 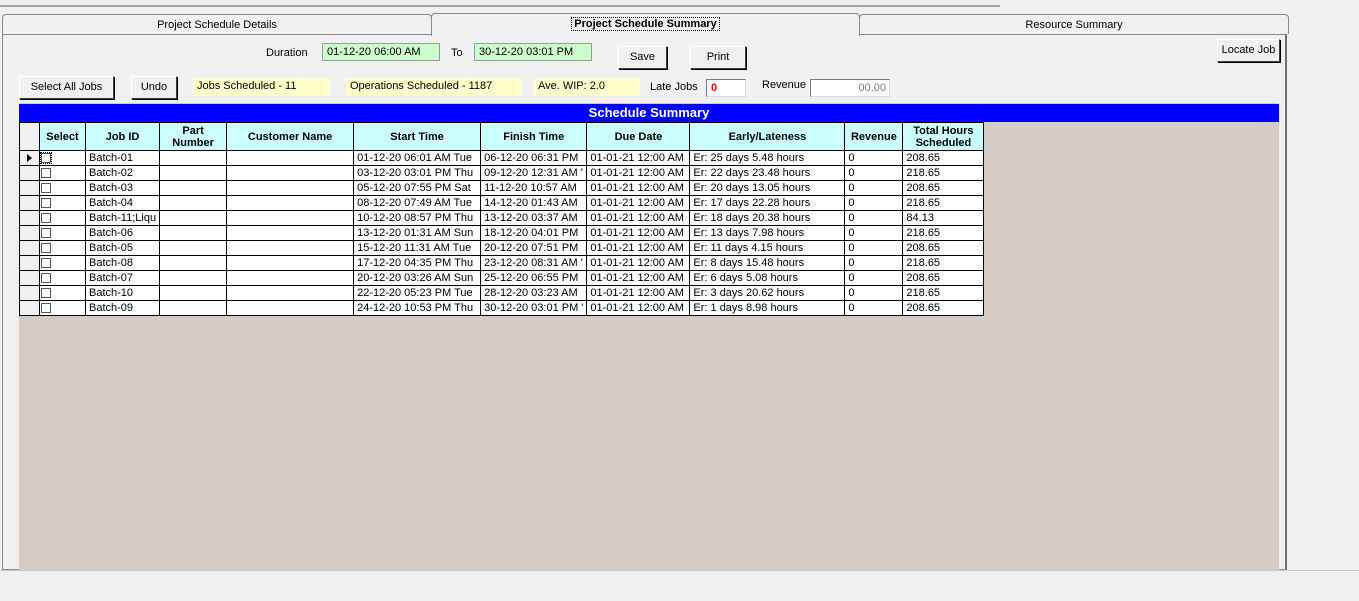 I want to click on column-header-start-time: Start Time, so click(x=417, y=136).